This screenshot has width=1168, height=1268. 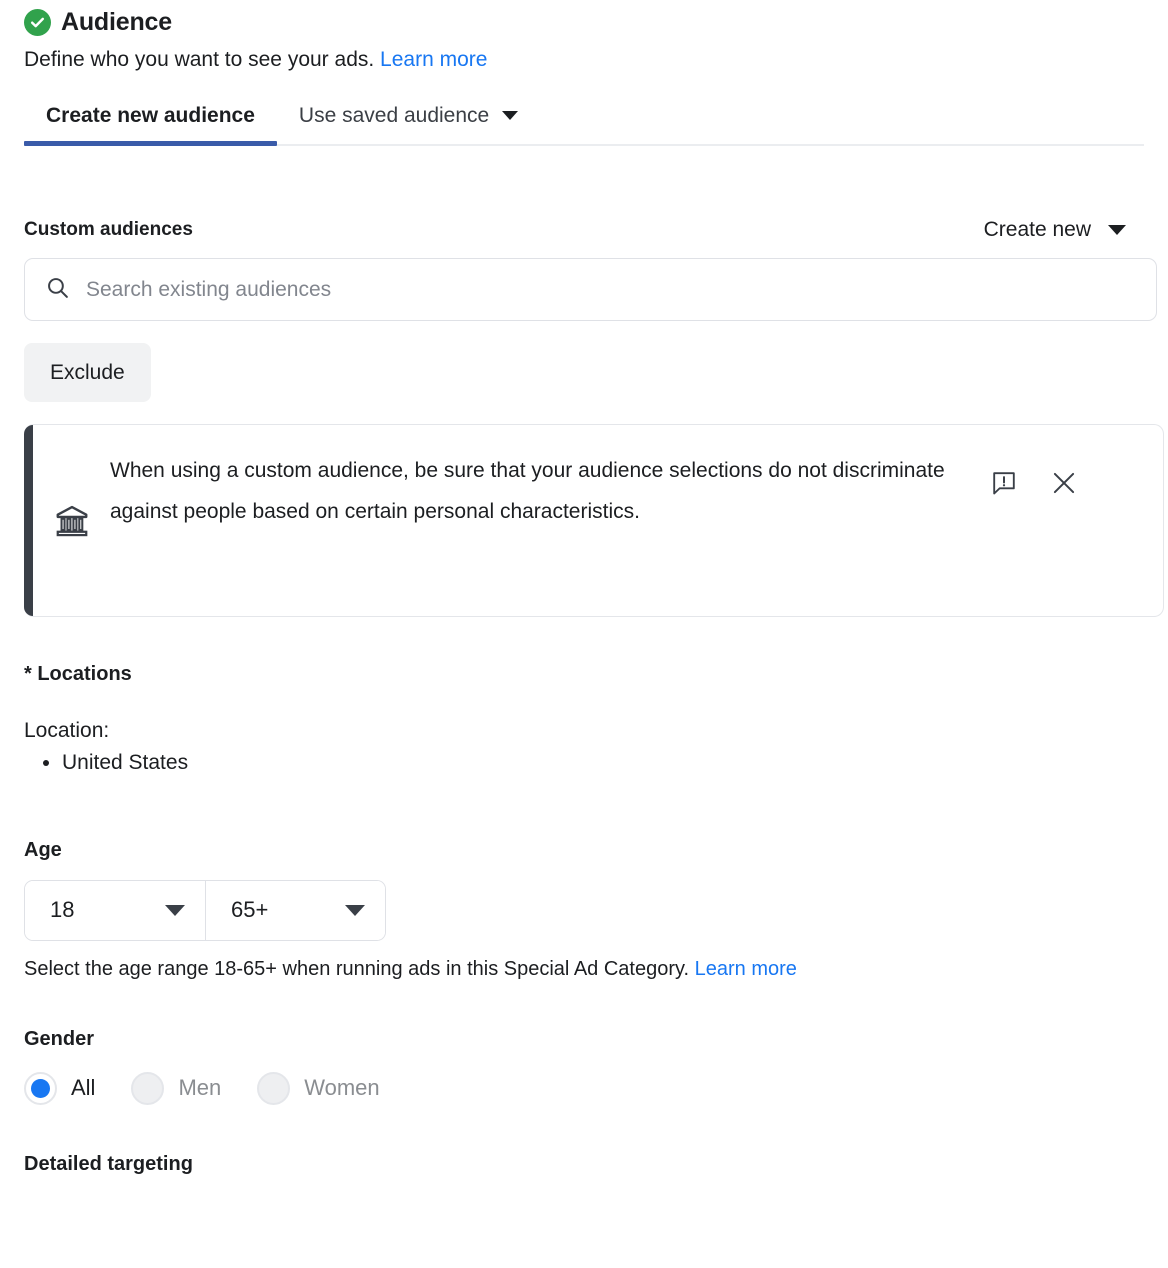 I want to click on gender-option-all-label: All, so click(x=83, y=1088).